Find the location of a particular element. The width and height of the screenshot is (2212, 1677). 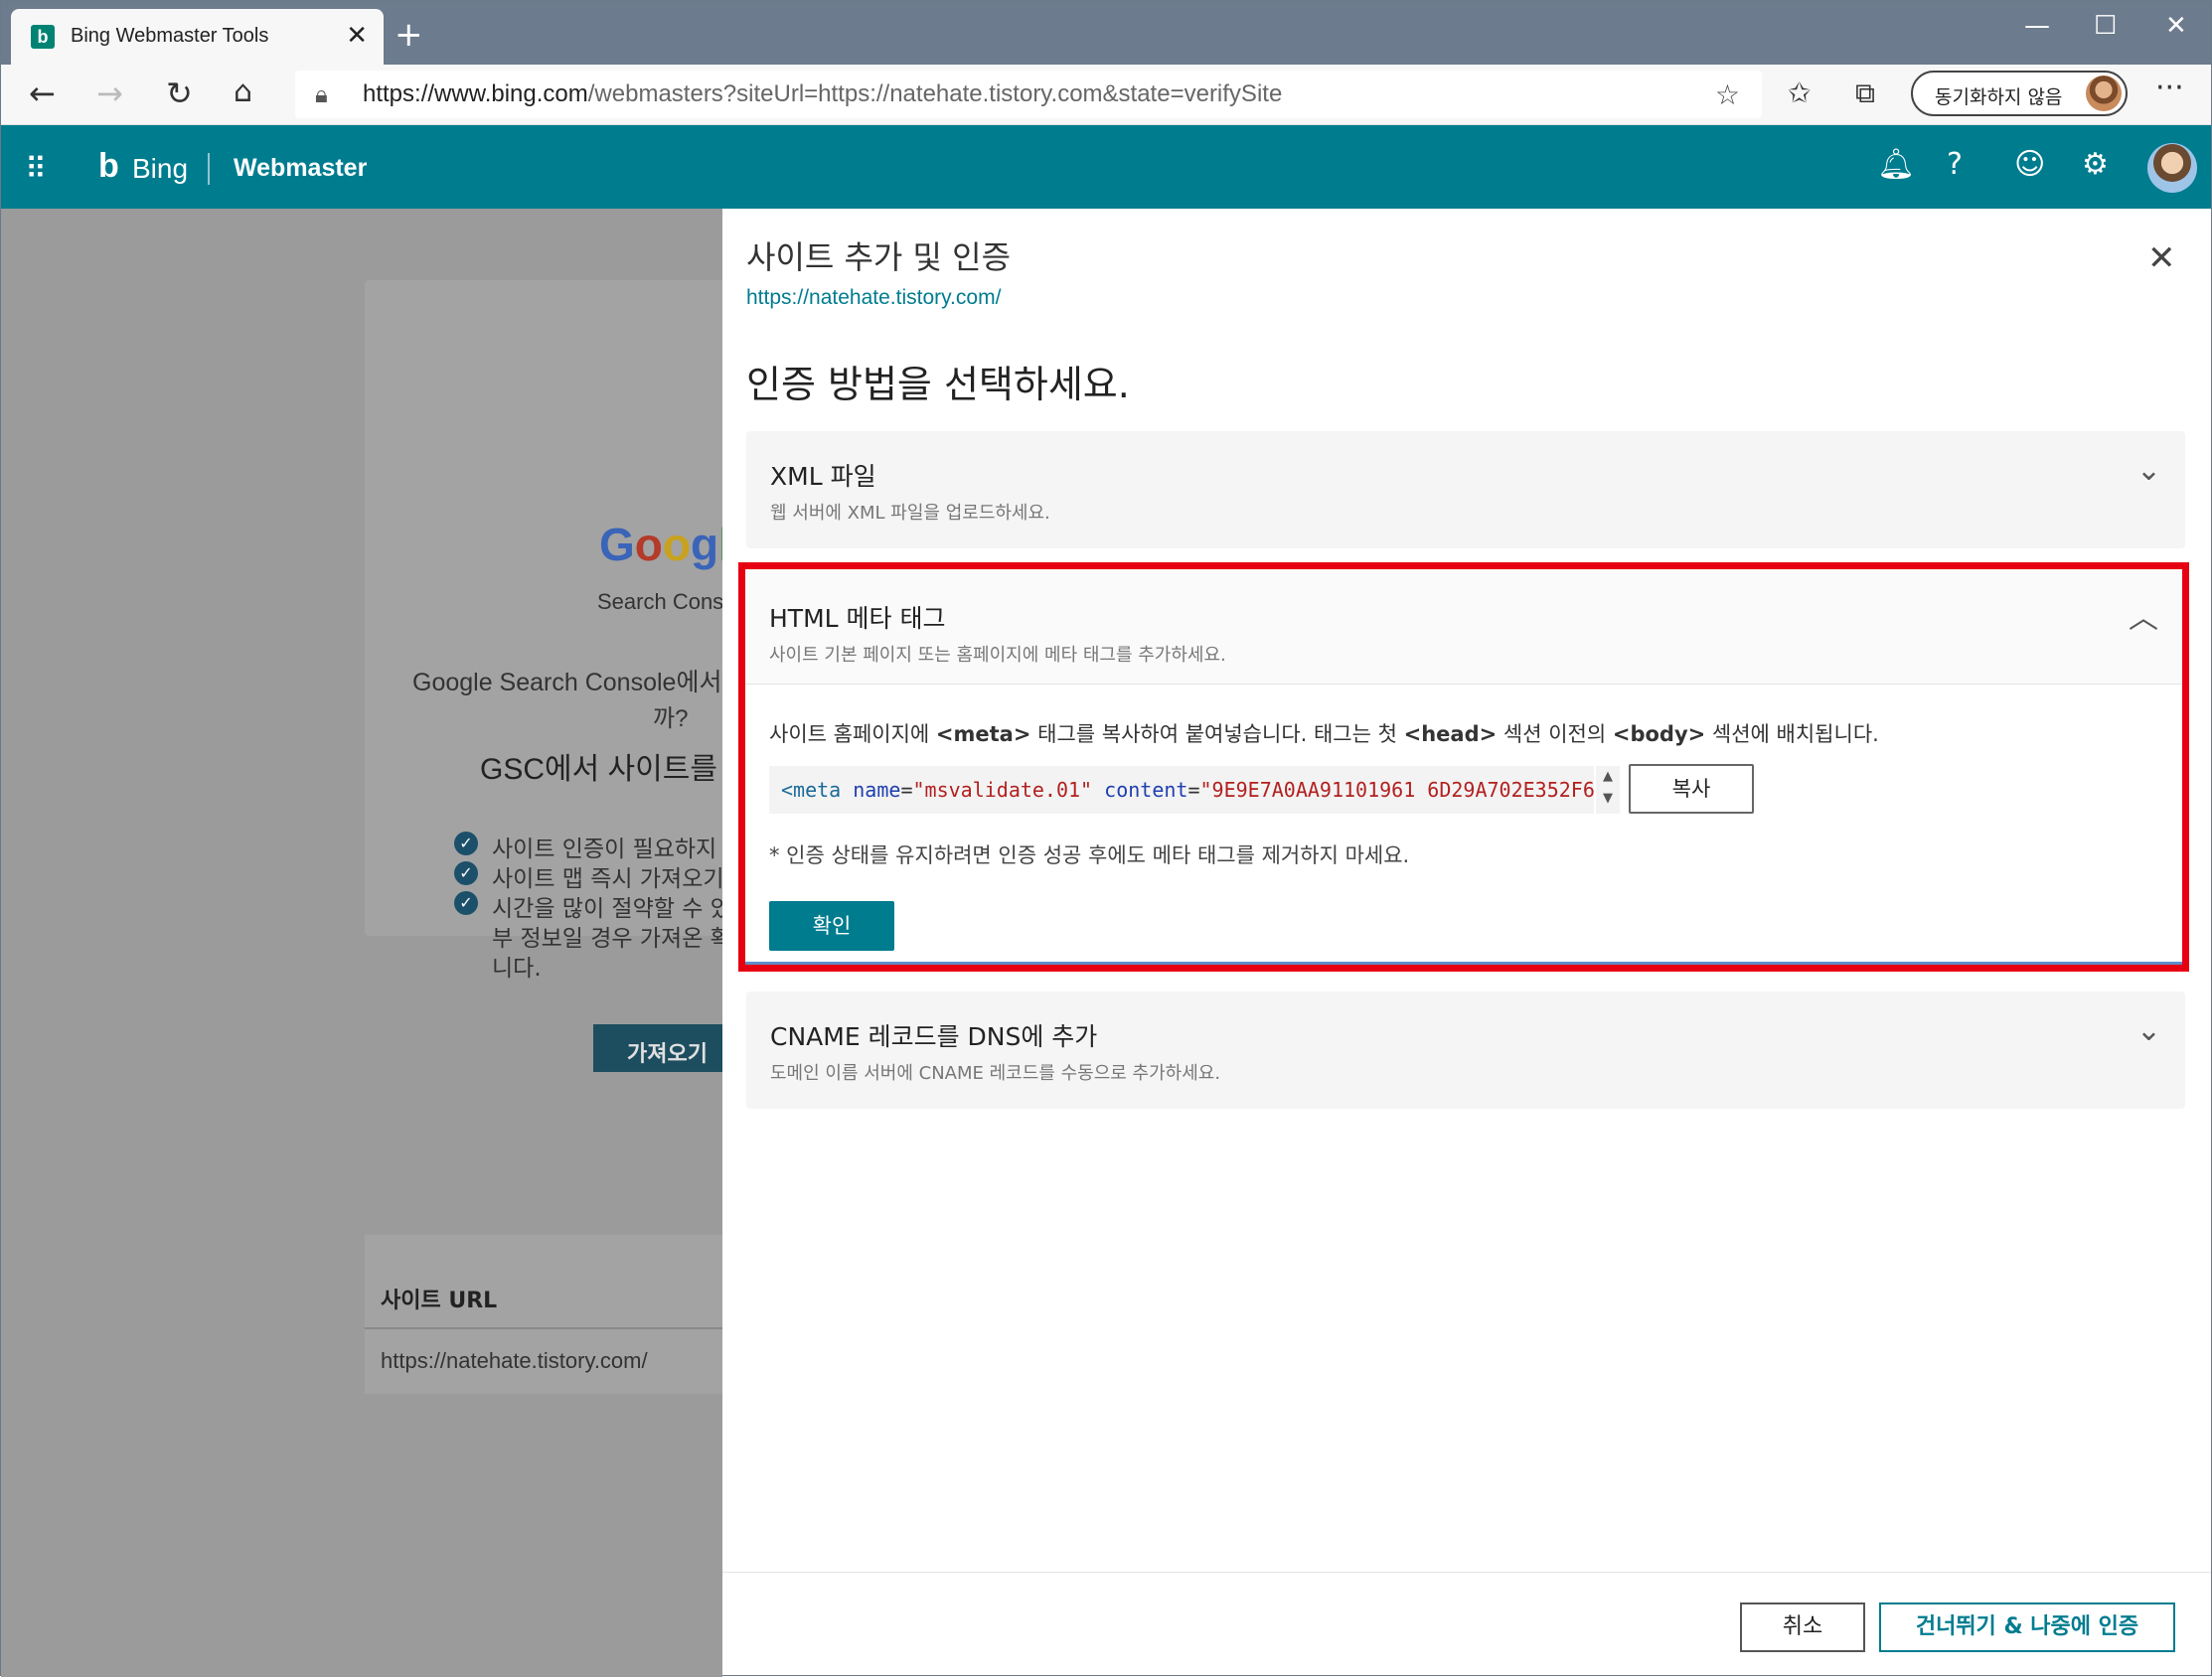

copy-button: 복사 is located at coordinates (1691, 789).